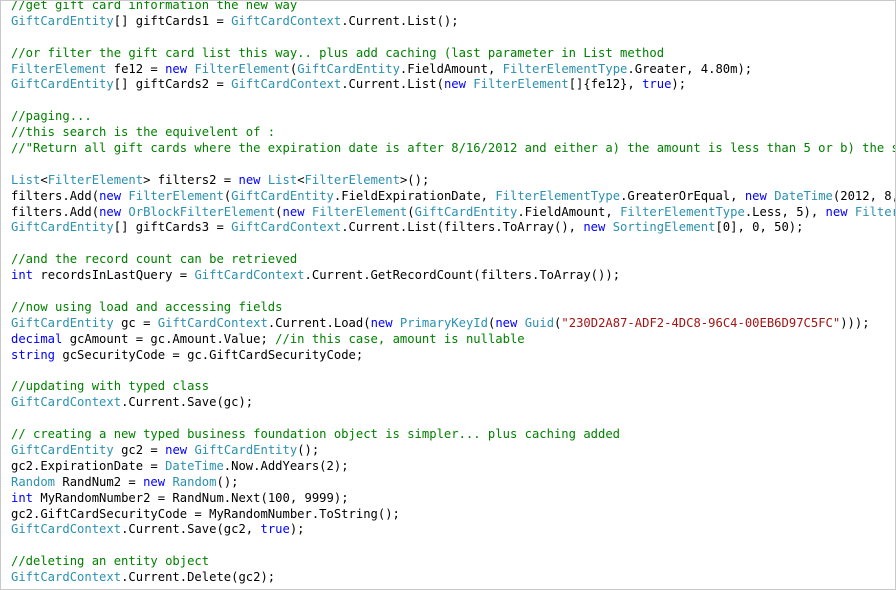 This screenshot has height=590, width=896. Describe the element at coordinates (136, 68) in the screenshot. I see `code-token: fe12 =` at that location.